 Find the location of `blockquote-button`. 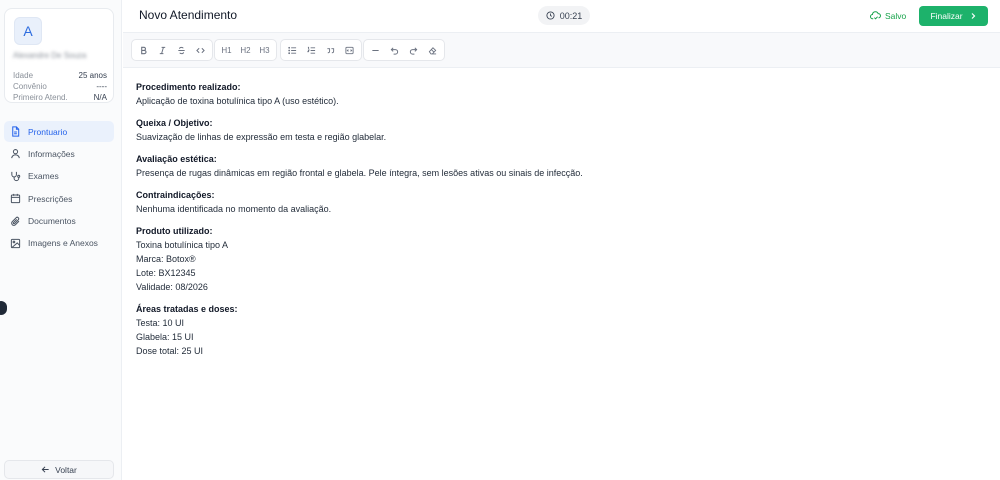

blockquote-button is located at coordinates (330, 50).